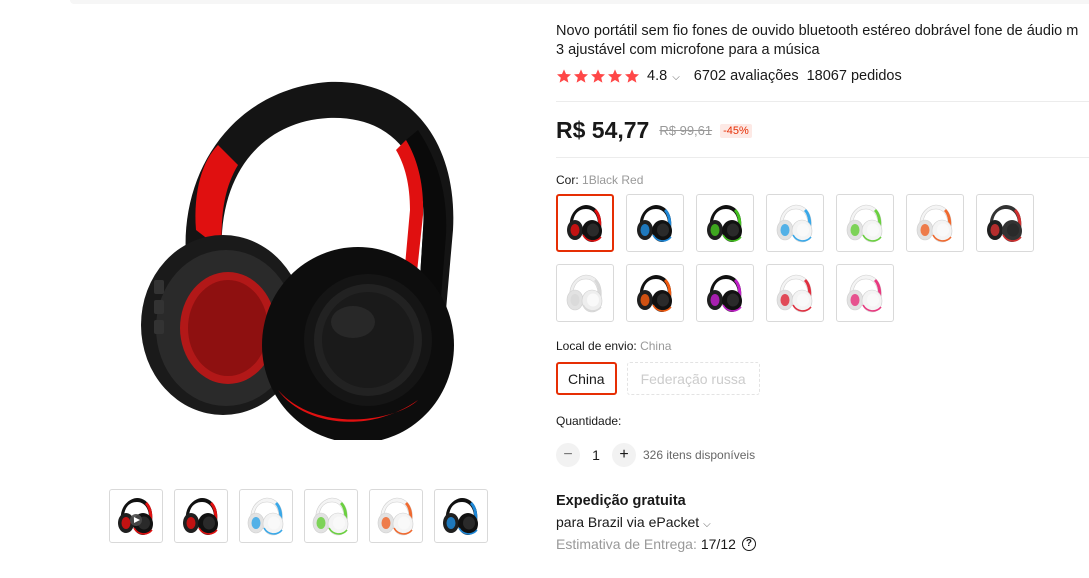  What do you see at coordinates (626, 544) in the screenshot?
I see `delivery-estimate-label: Estimativa de Entrega:` at bounding box center [626, 544].